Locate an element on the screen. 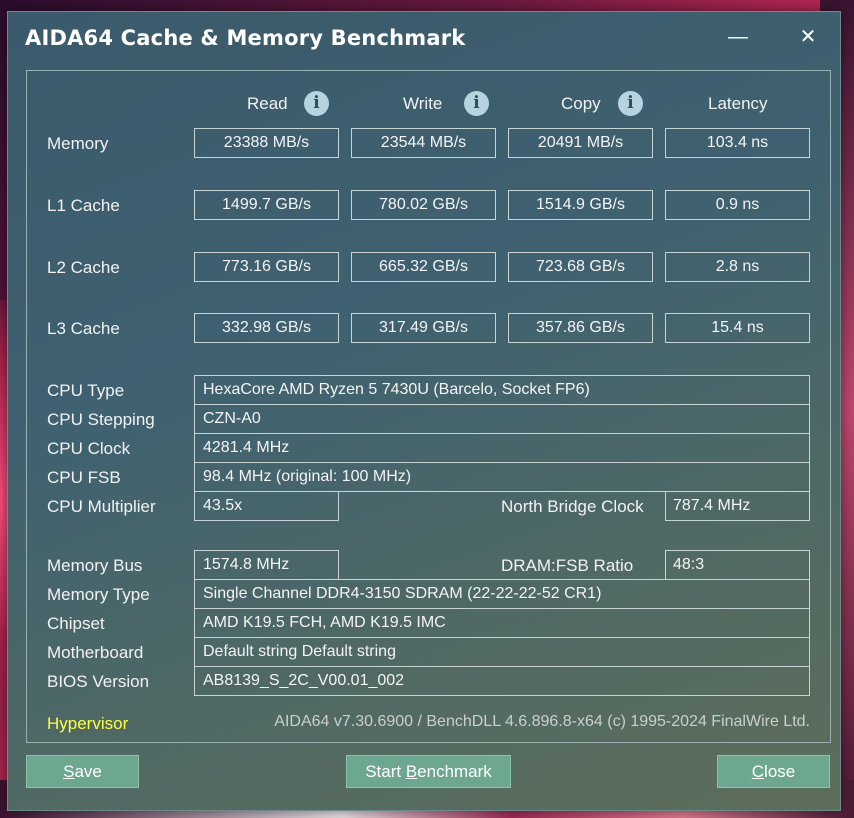 This screenshot has width=854, height=818. save-button: Save is located at coordinates (82, 771).